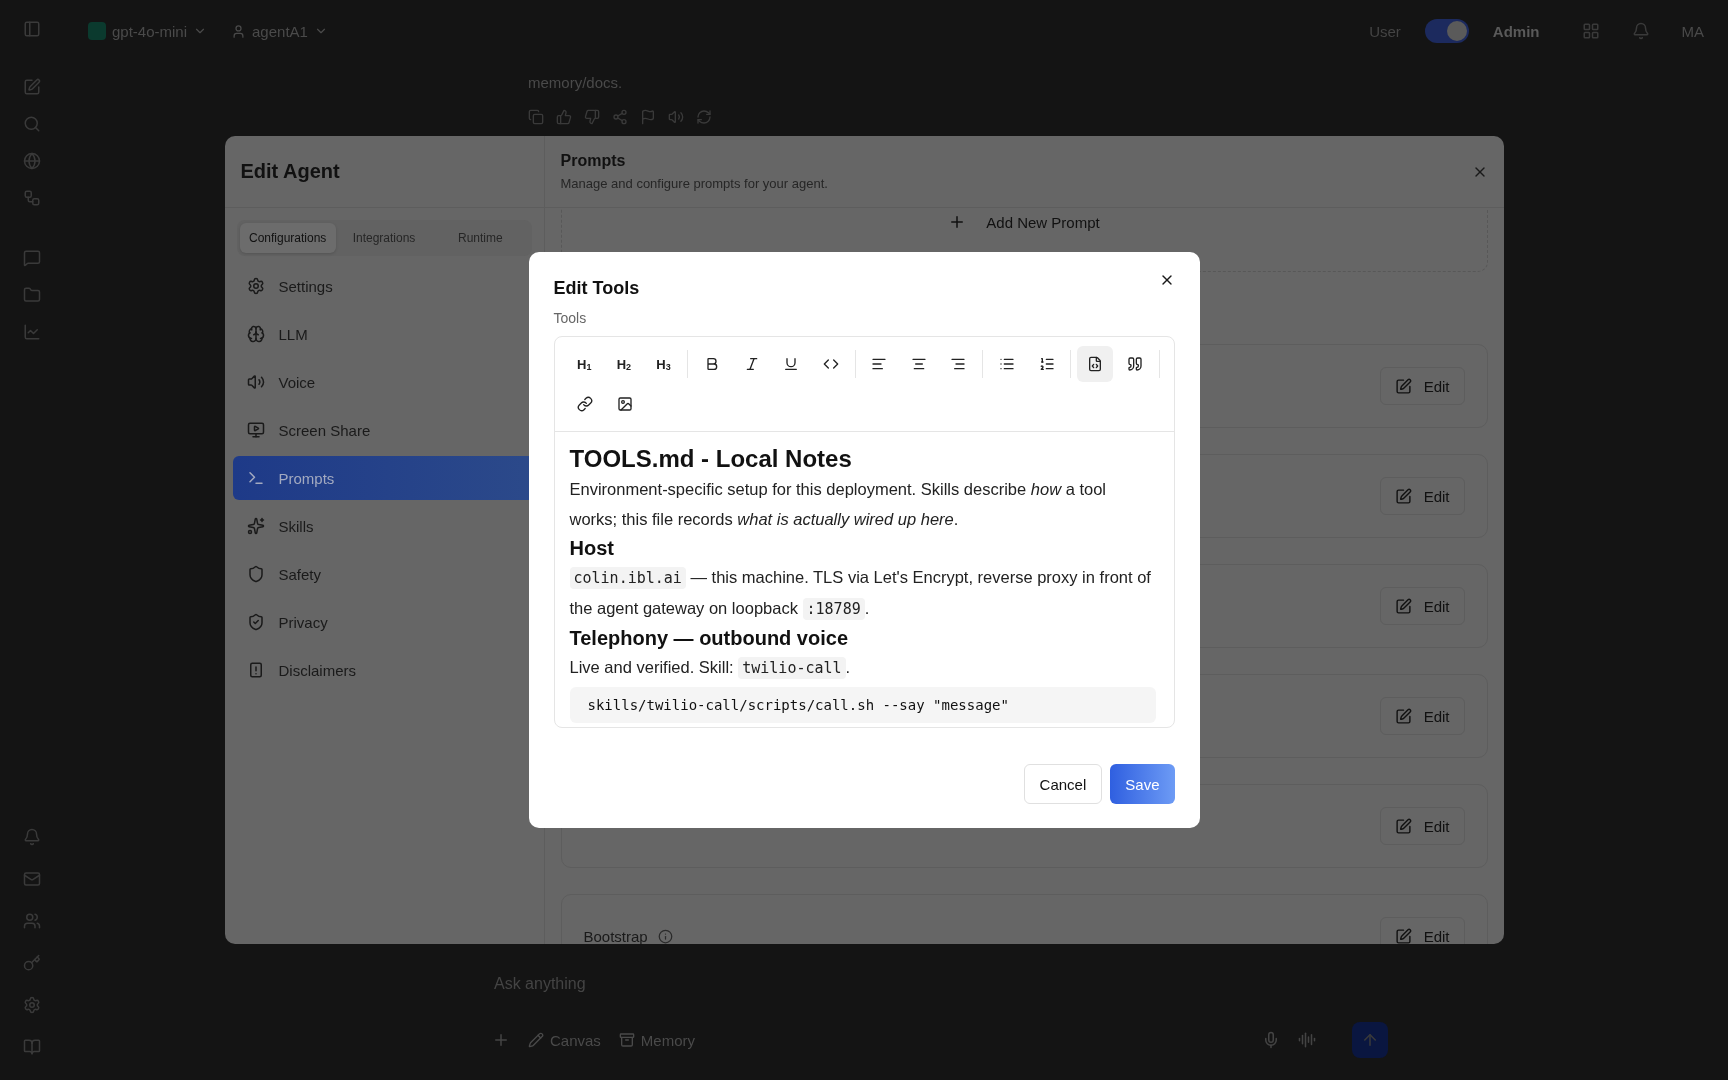  I want to click on brain-icon, so click(255, 334).